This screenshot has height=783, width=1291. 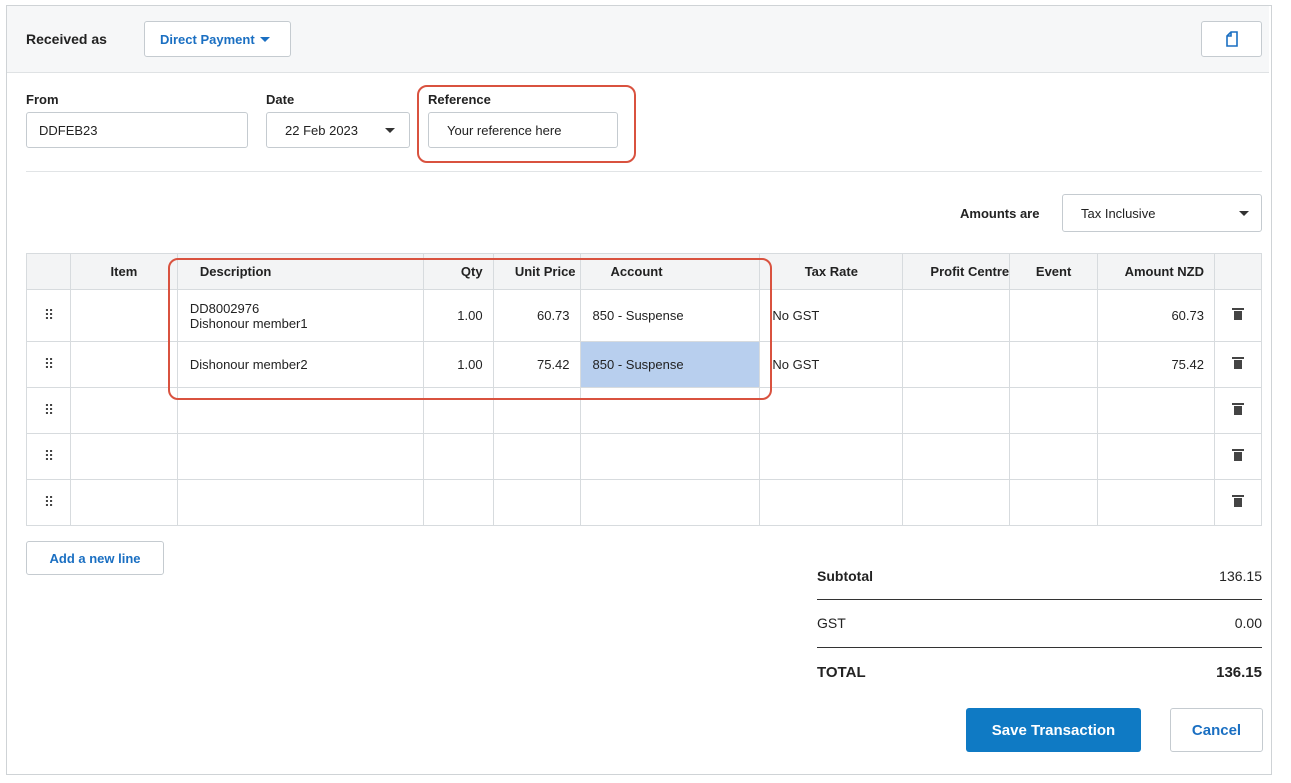 What do you see at coordinates (1156, 315) in the screenshot?
I see `amount-cell: 60.73` at bounding box center [1156, 315].